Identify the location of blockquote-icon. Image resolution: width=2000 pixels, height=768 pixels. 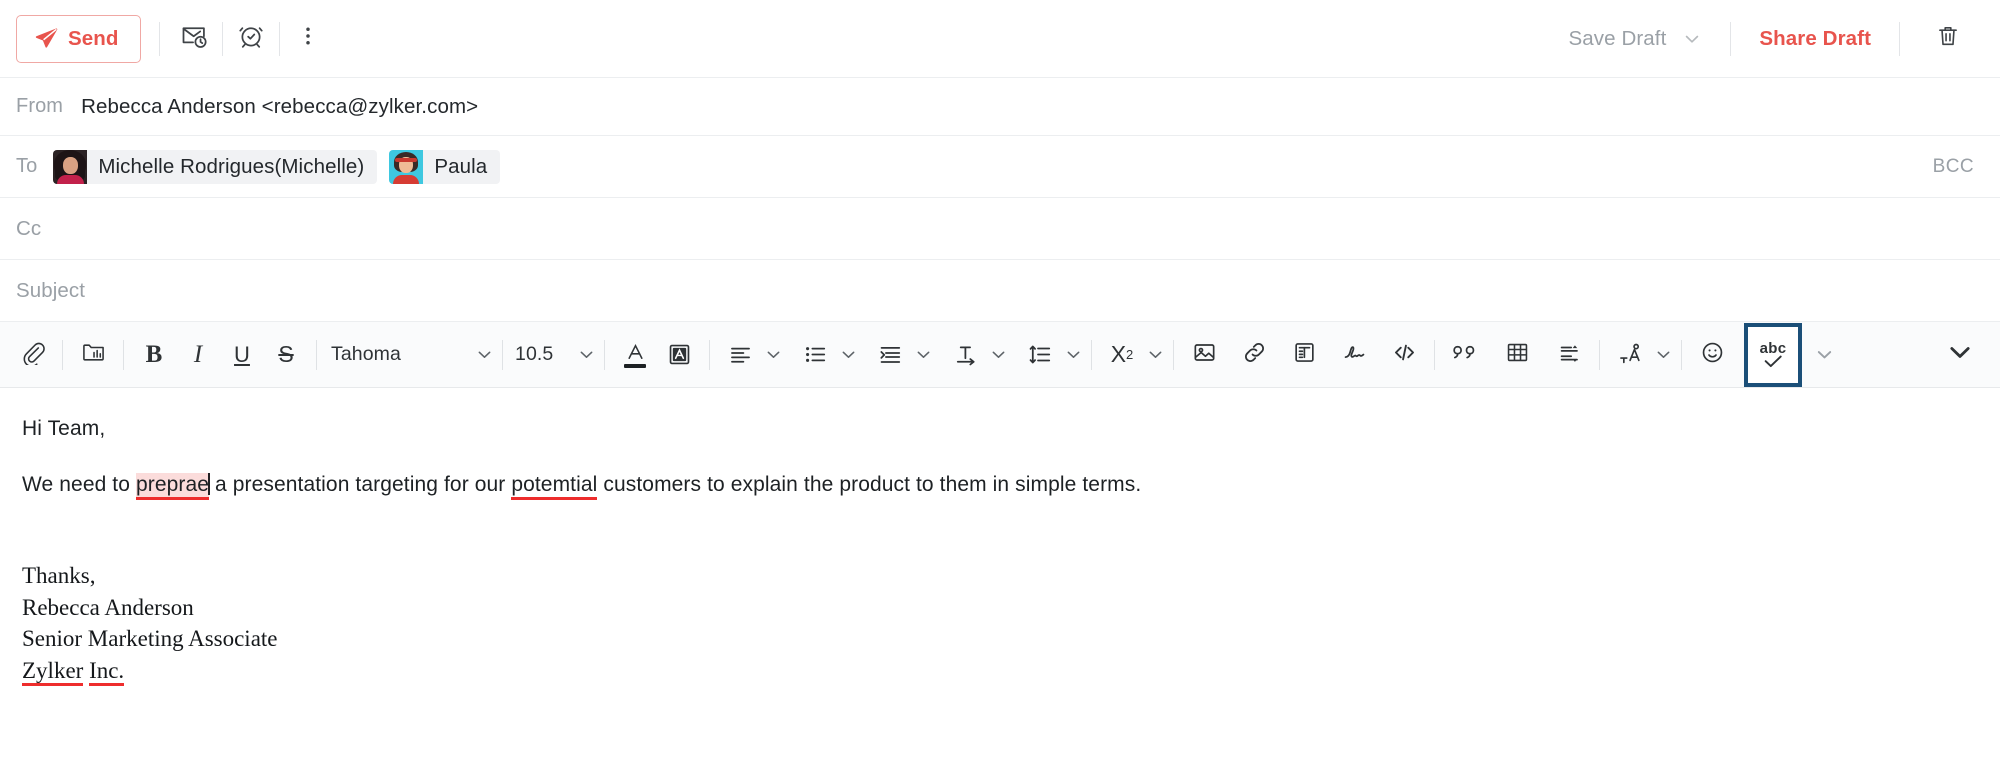
(1465, 354).